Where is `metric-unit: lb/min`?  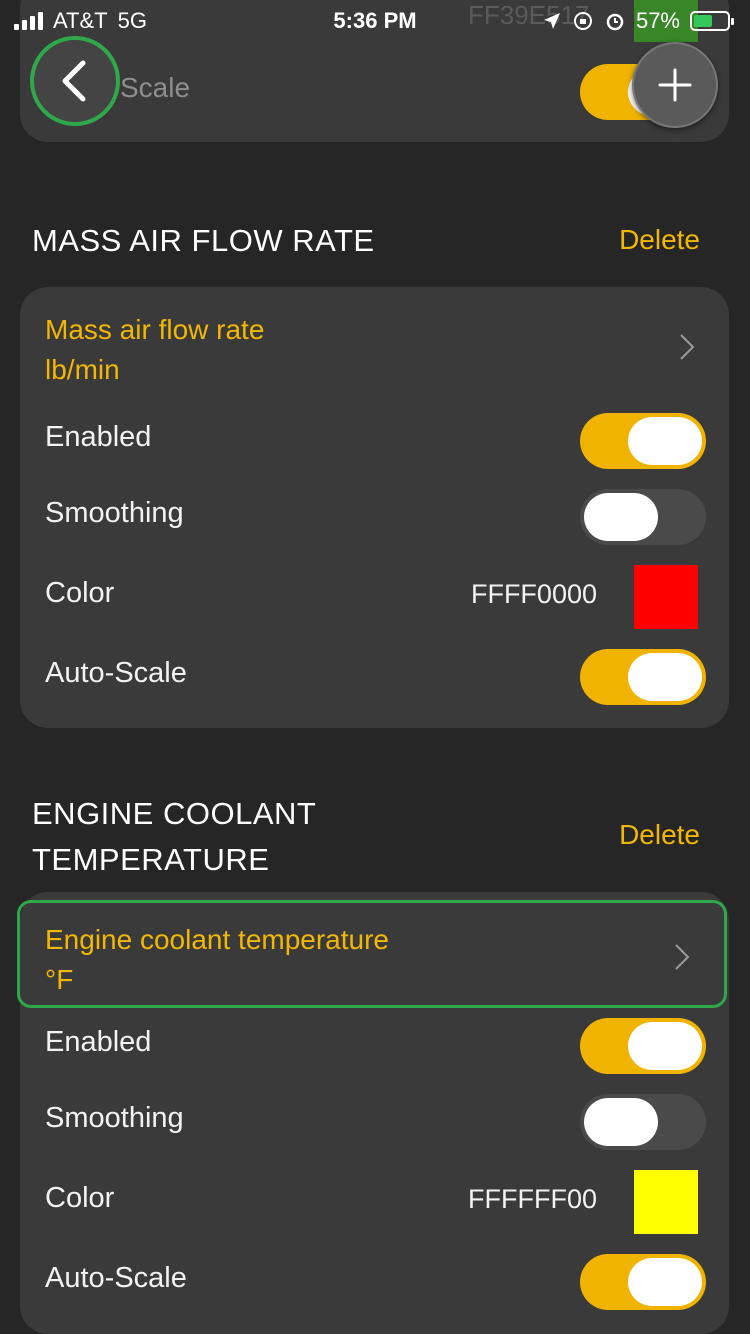 metric-unit: lb/min is located at coordinates (82, 369).